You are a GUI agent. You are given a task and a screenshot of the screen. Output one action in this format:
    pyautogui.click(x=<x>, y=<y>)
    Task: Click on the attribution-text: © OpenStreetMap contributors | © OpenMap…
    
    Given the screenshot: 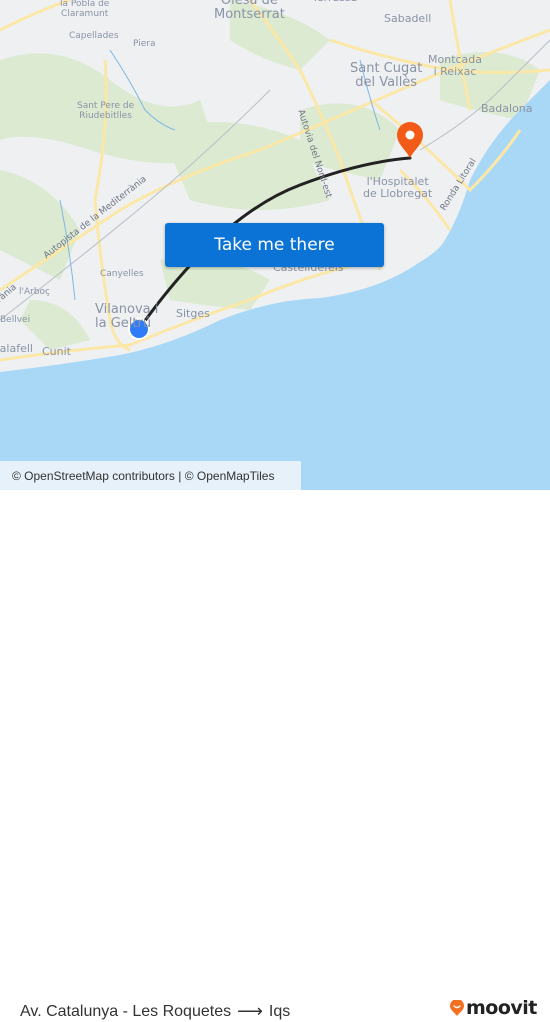 What is the action you would take?
    pyautogui.click(x=143, y=475)
    